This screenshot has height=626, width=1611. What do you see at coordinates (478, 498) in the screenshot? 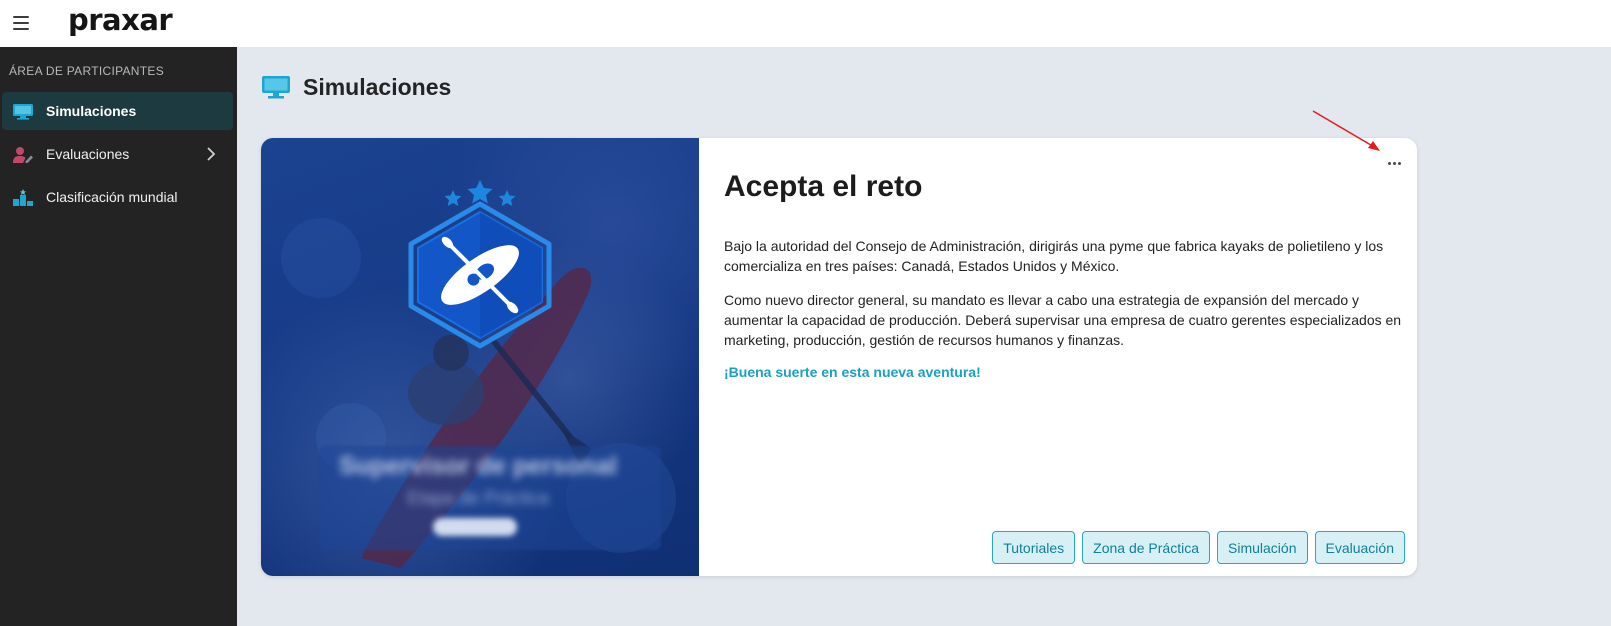
I see `blurred-overlay-subtitle: Etapa de Práctica` at bounding box center [478, 498].